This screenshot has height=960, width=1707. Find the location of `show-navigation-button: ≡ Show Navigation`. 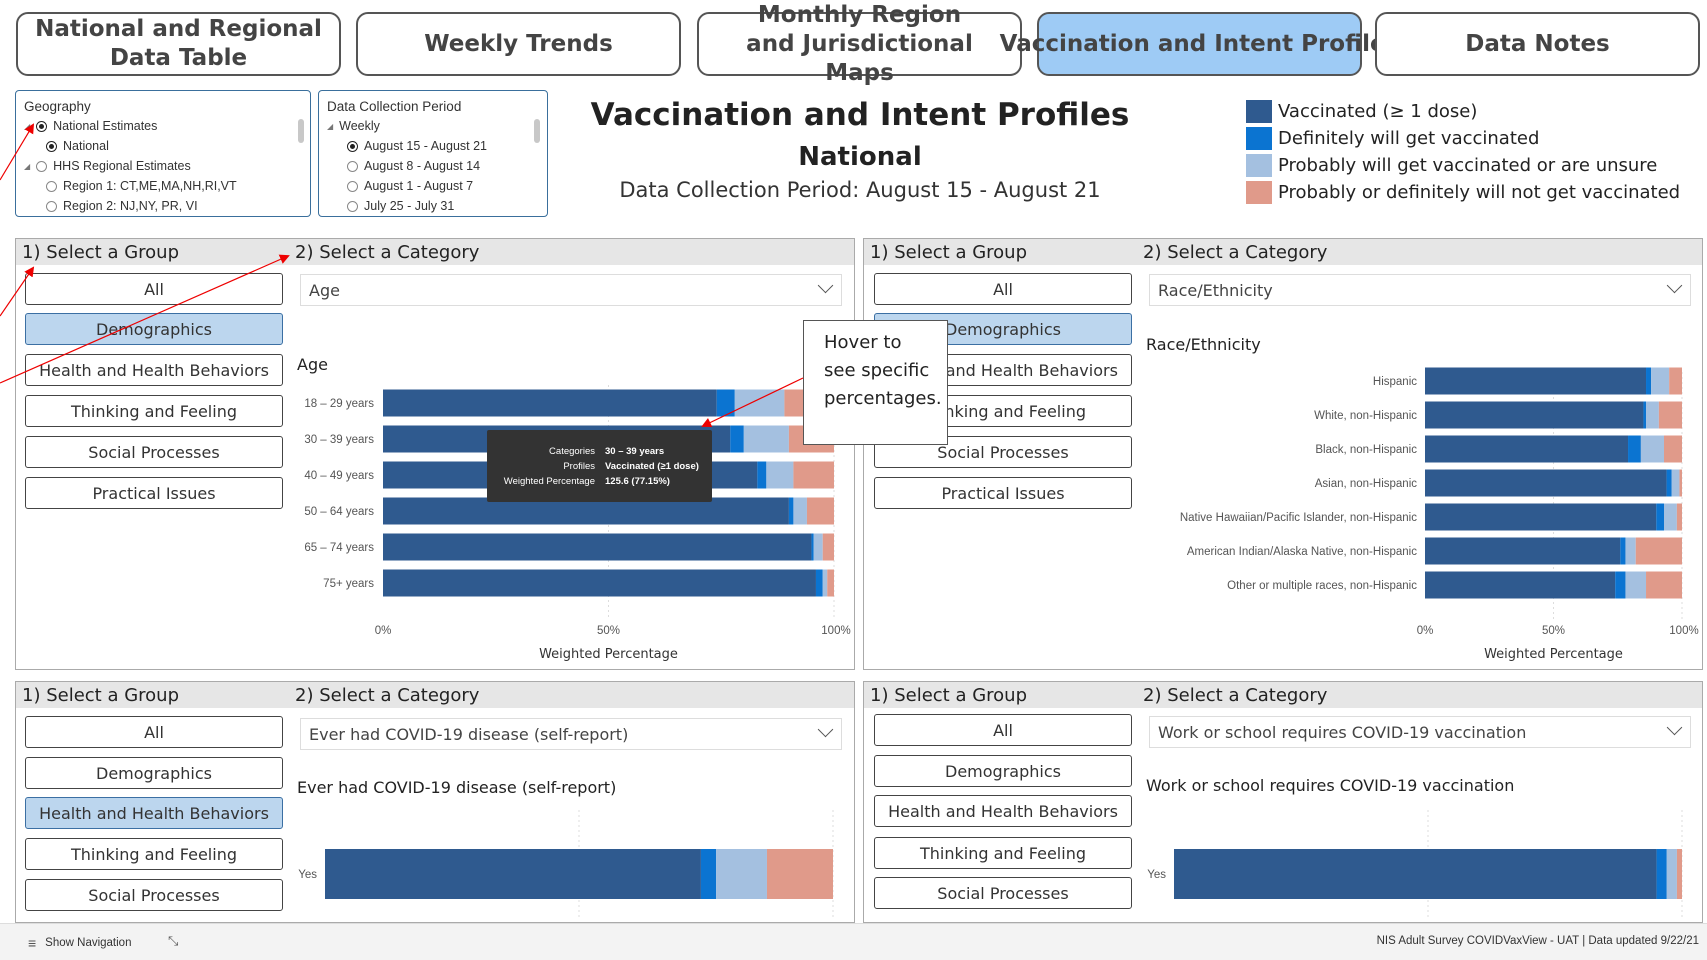

show-navigation-button: ≡ Show Navigation is located at coordinates (79, 943).